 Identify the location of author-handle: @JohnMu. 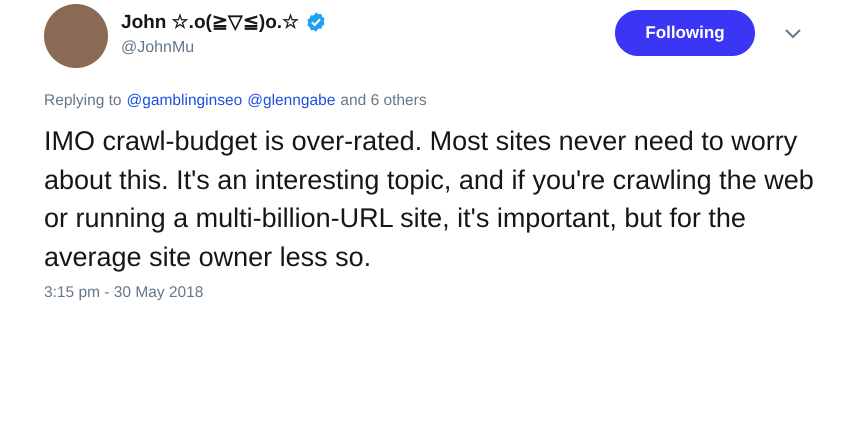
(368, 48).